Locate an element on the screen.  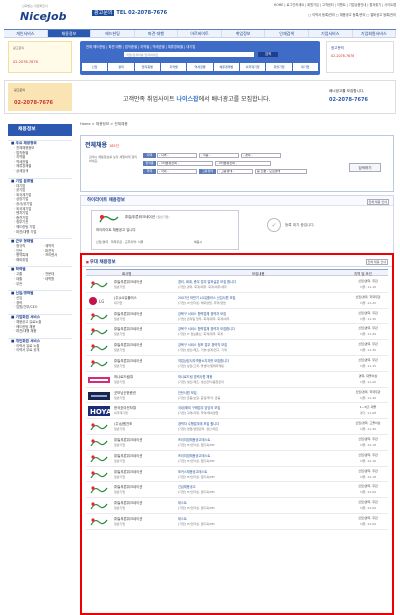
member-quick-links: □ 이력서 등록/관리 □ 채용공고 등록/관리 □ 알바공고 등록/관리 is located at coordinates (309, 14).